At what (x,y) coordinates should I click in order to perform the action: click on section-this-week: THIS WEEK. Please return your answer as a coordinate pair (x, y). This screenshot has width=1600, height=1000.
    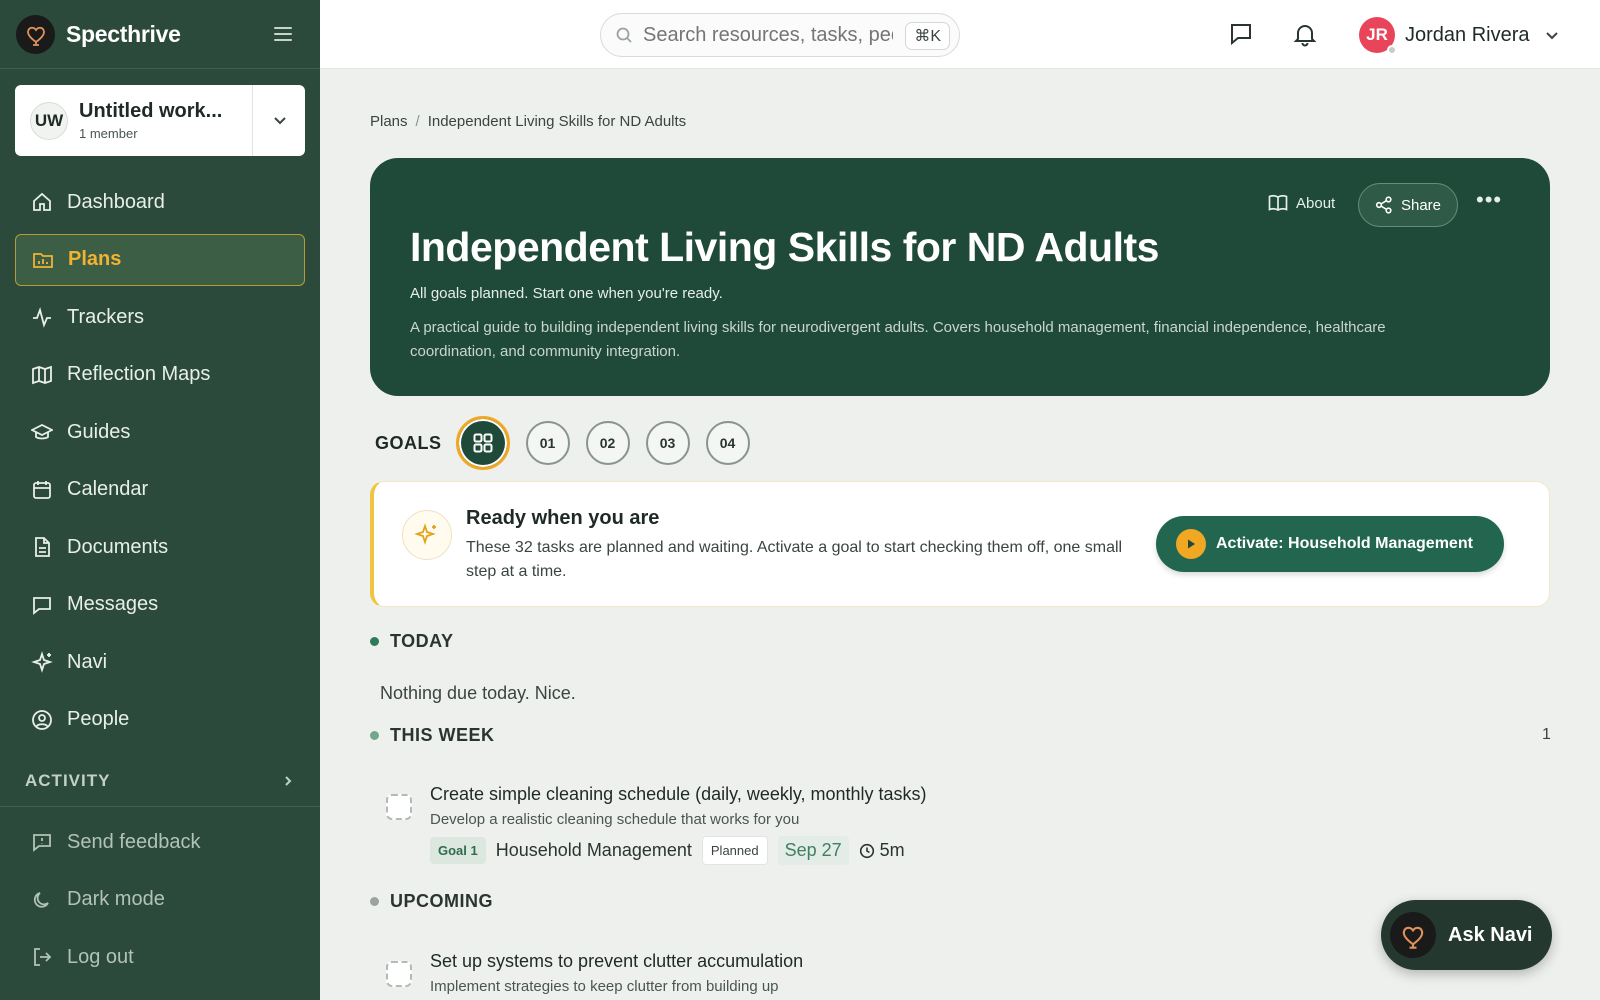
    Looking at the image, I should click on (432, 735).